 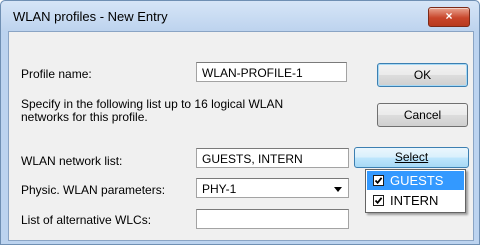 I want to click on chevron-down-icon, so click(x=338, y=189).